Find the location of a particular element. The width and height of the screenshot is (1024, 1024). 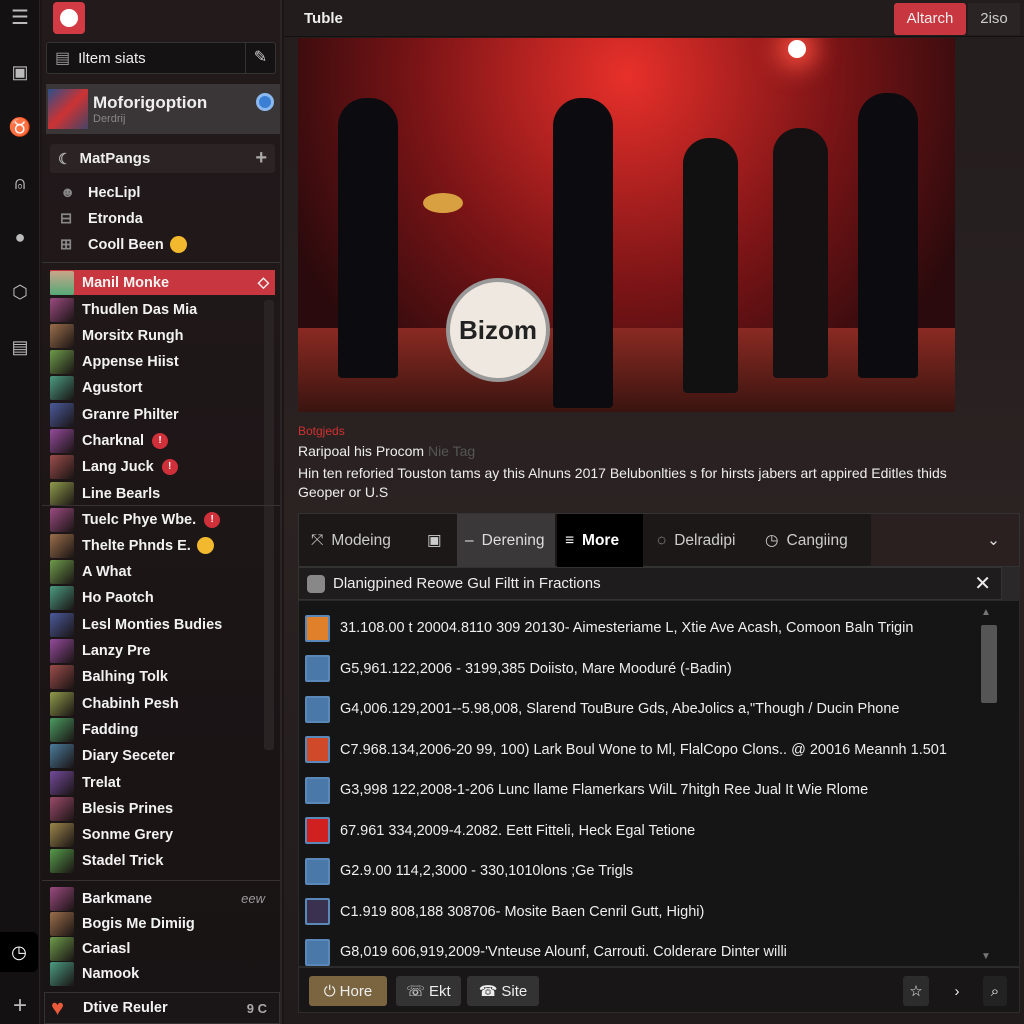

person-icon: ● is located at coordinates (20, 237).